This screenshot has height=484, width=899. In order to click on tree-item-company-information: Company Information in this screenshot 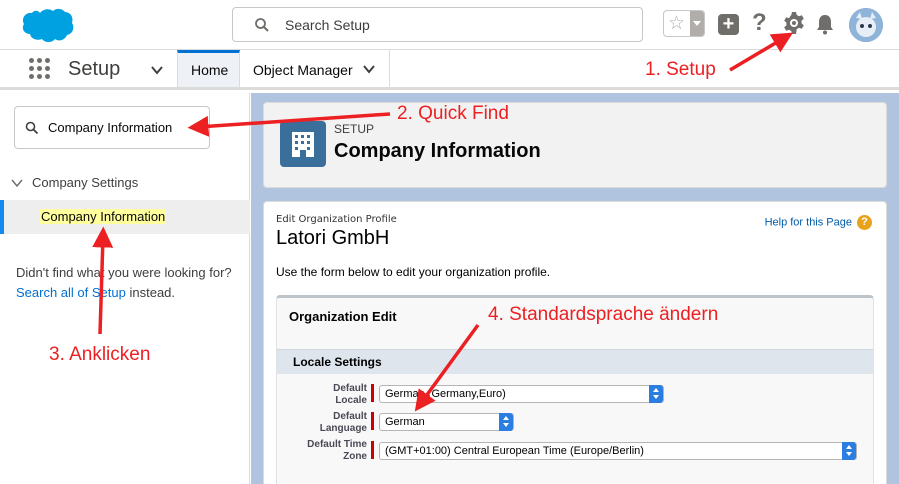, I will do `click(125, 217)`.